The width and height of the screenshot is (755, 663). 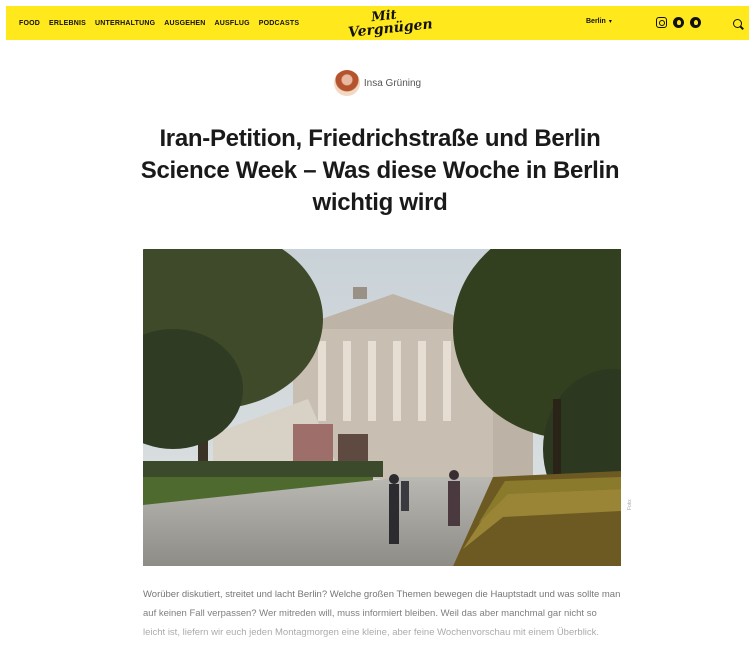 I want to click on search-icon, so click(x=737, y=23).